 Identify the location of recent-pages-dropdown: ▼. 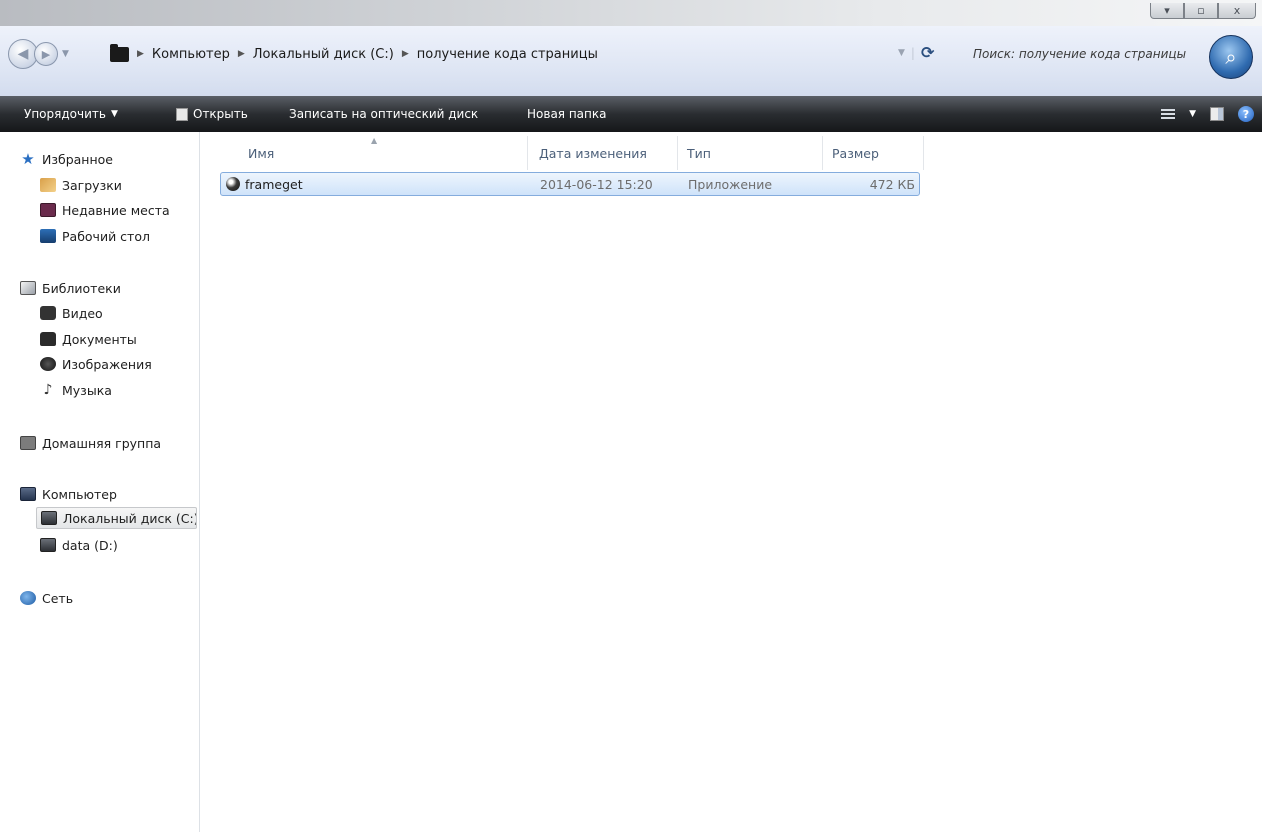
(65, 54).